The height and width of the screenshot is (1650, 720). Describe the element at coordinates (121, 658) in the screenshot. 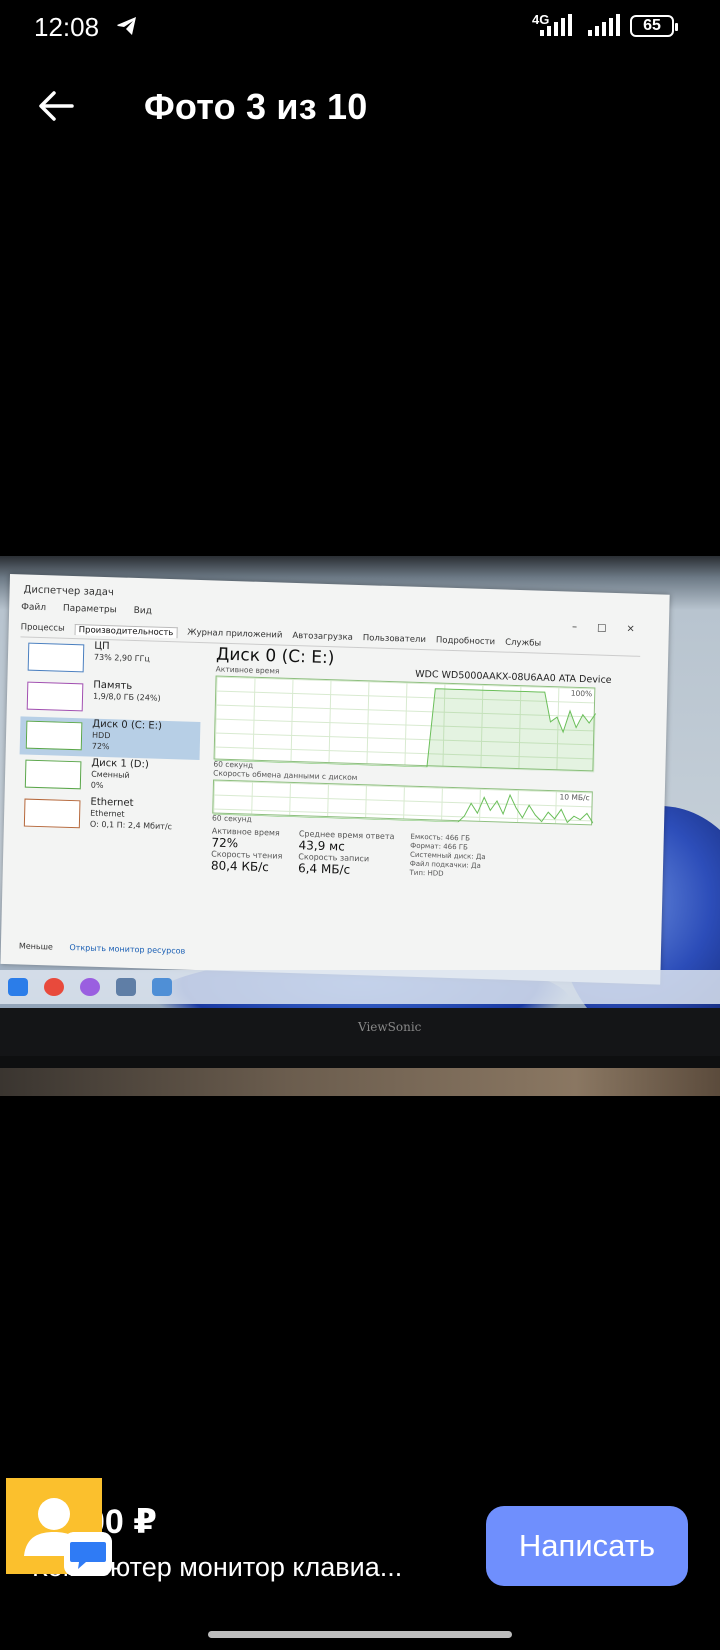

I see `sidebar-item-sub: 73% 2,90 ГГц` at that location.